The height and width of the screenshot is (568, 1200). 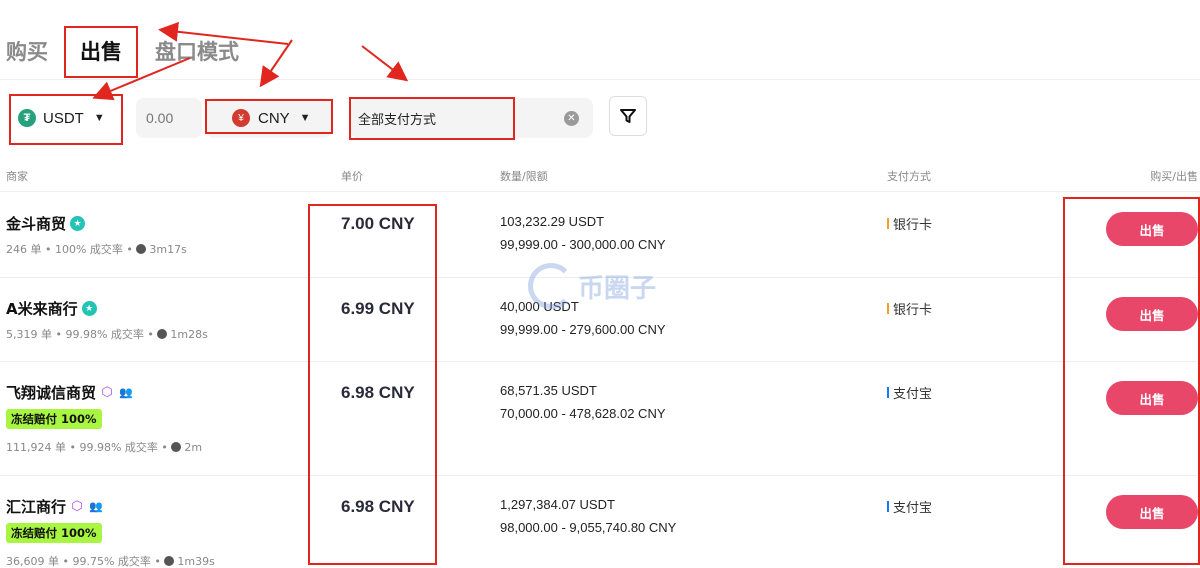 I want to click on tab-sell: 出售, so click(x=101, y=51).